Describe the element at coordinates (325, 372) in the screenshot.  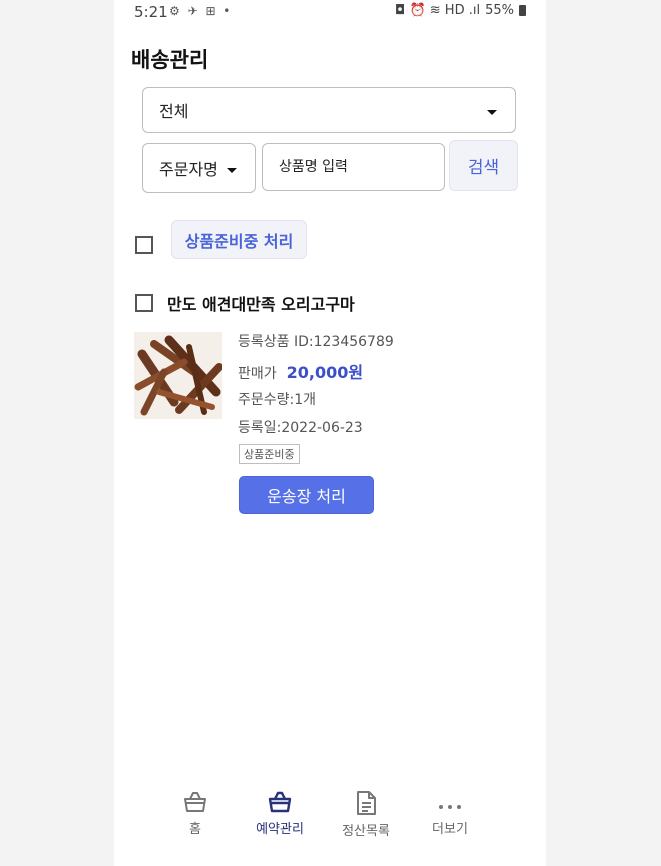
I see `price-value: 20,000원` at that location.